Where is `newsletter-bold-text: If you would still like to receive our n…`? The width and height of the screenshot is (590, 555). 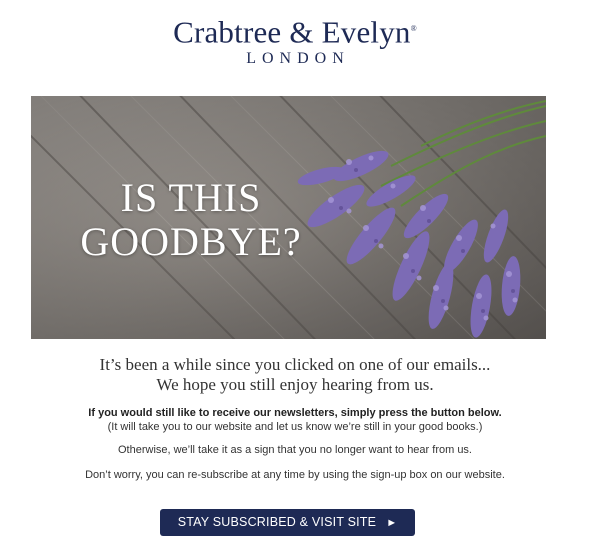
newsletter-bold-text: If you would still like to receive our n… is located at coordinates (295, 413).